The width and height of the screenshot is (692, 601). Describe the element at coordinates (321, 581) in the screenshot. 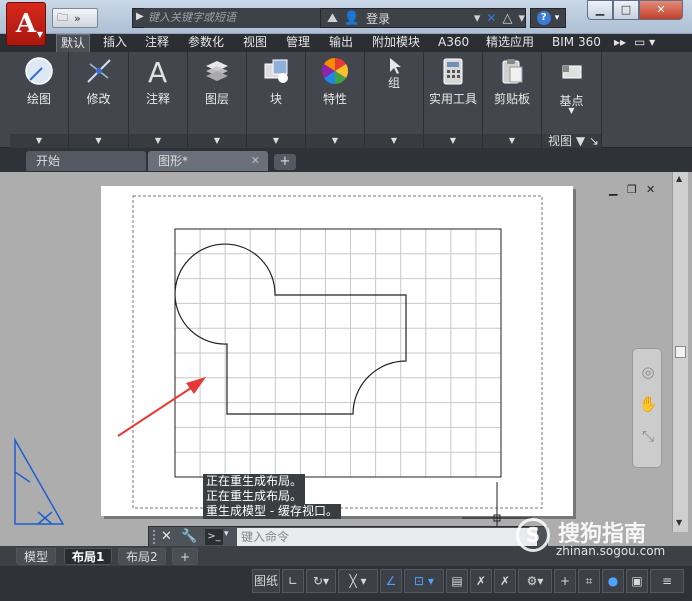

I see `polar-tracking-icon: ↻▾` at that location.